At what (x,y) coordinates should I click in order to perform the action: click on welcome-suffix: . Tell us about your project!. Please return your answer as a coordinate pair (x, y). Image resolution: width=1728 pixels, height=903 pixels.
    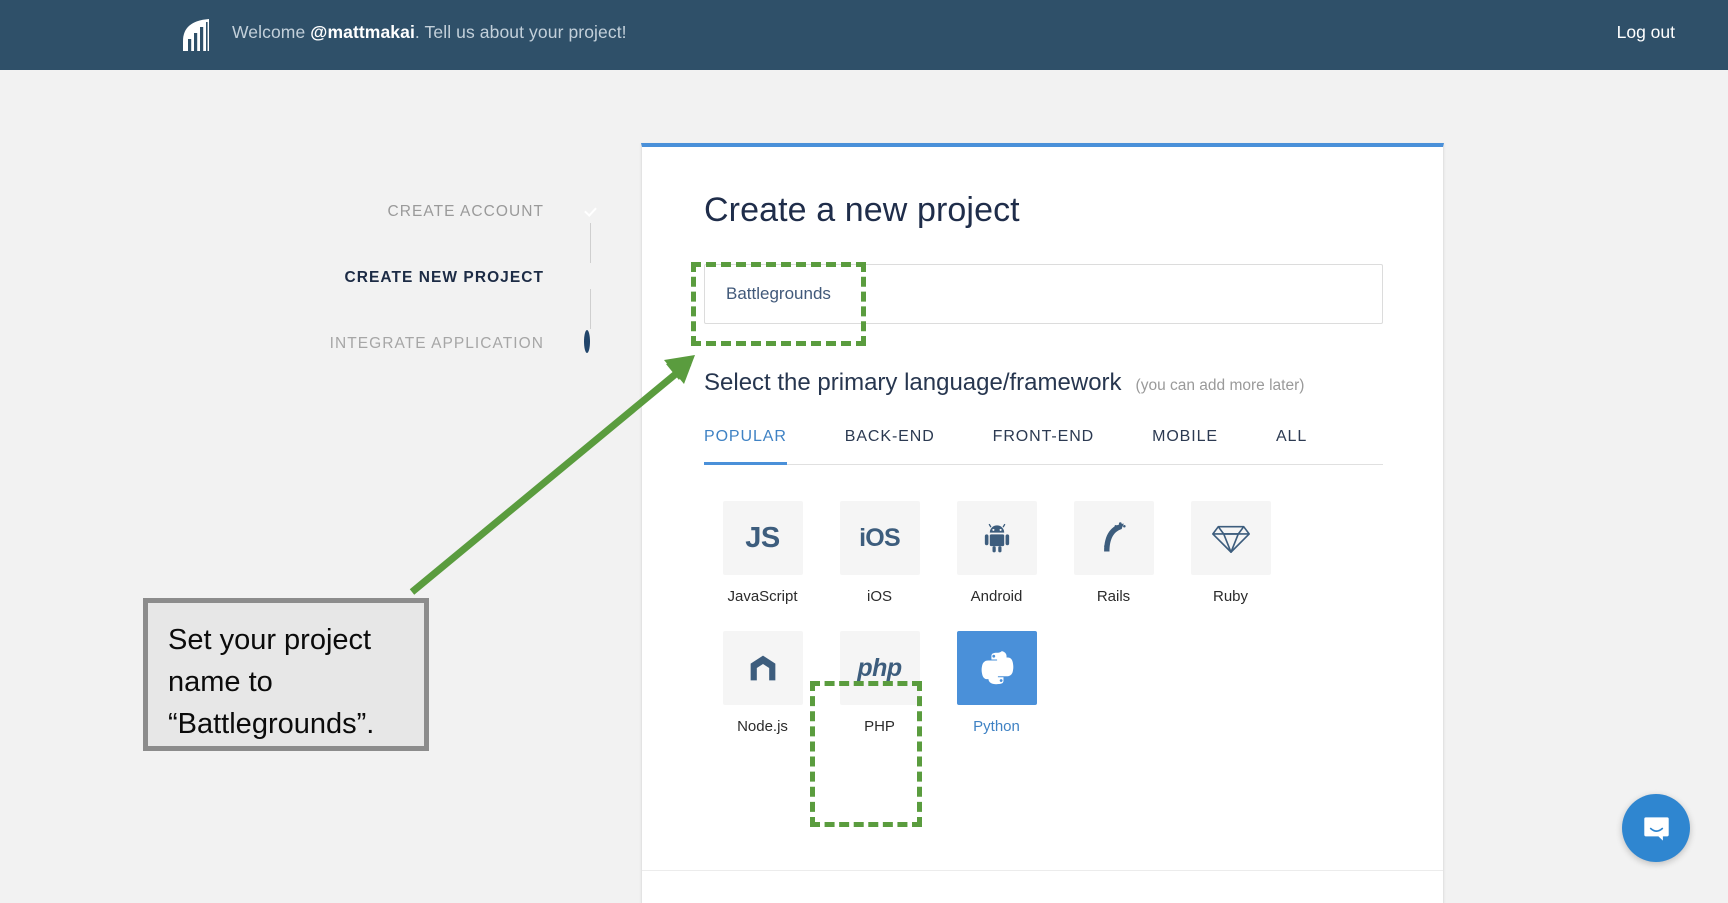
    Looking at the image, I should click on (520, 32).